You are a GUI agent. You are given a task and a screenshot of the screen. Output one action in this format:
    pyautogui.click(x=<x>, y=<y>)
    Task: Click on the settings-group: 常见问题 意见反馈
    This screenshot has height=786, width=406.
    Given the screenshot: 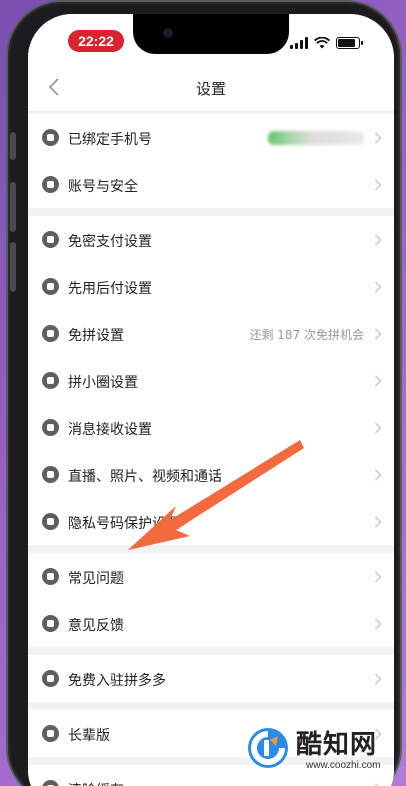 What is the action you would take?
    pyautogui.click(x=211, y=600)
    